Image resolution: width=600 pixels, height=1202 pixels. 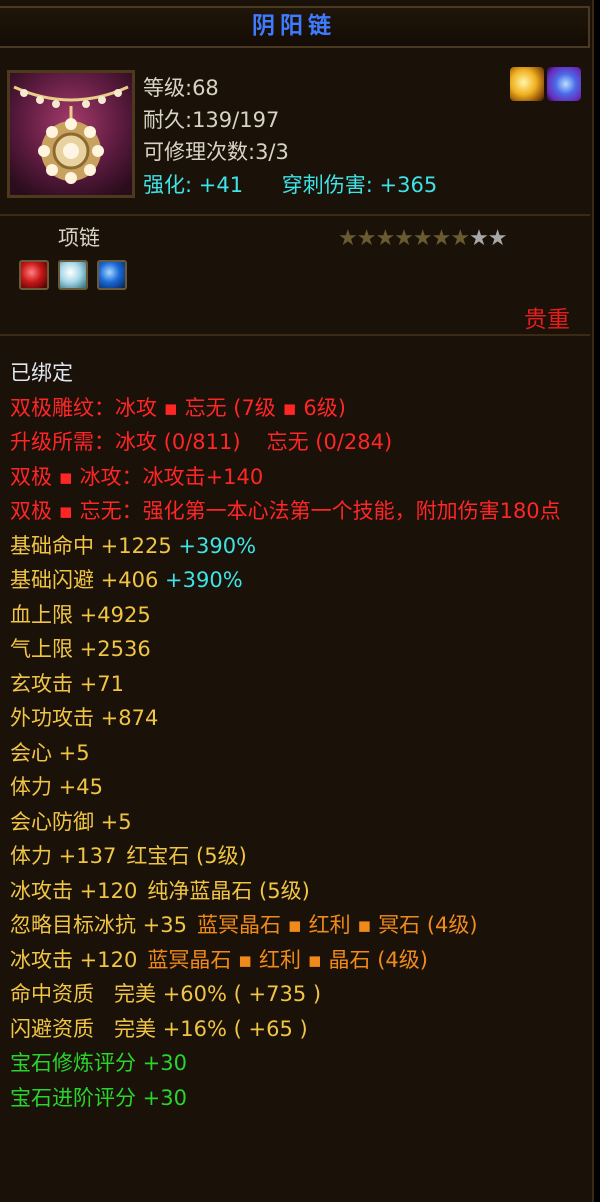 I want to click on blue-gem-icon, so click(x=112, y=275).